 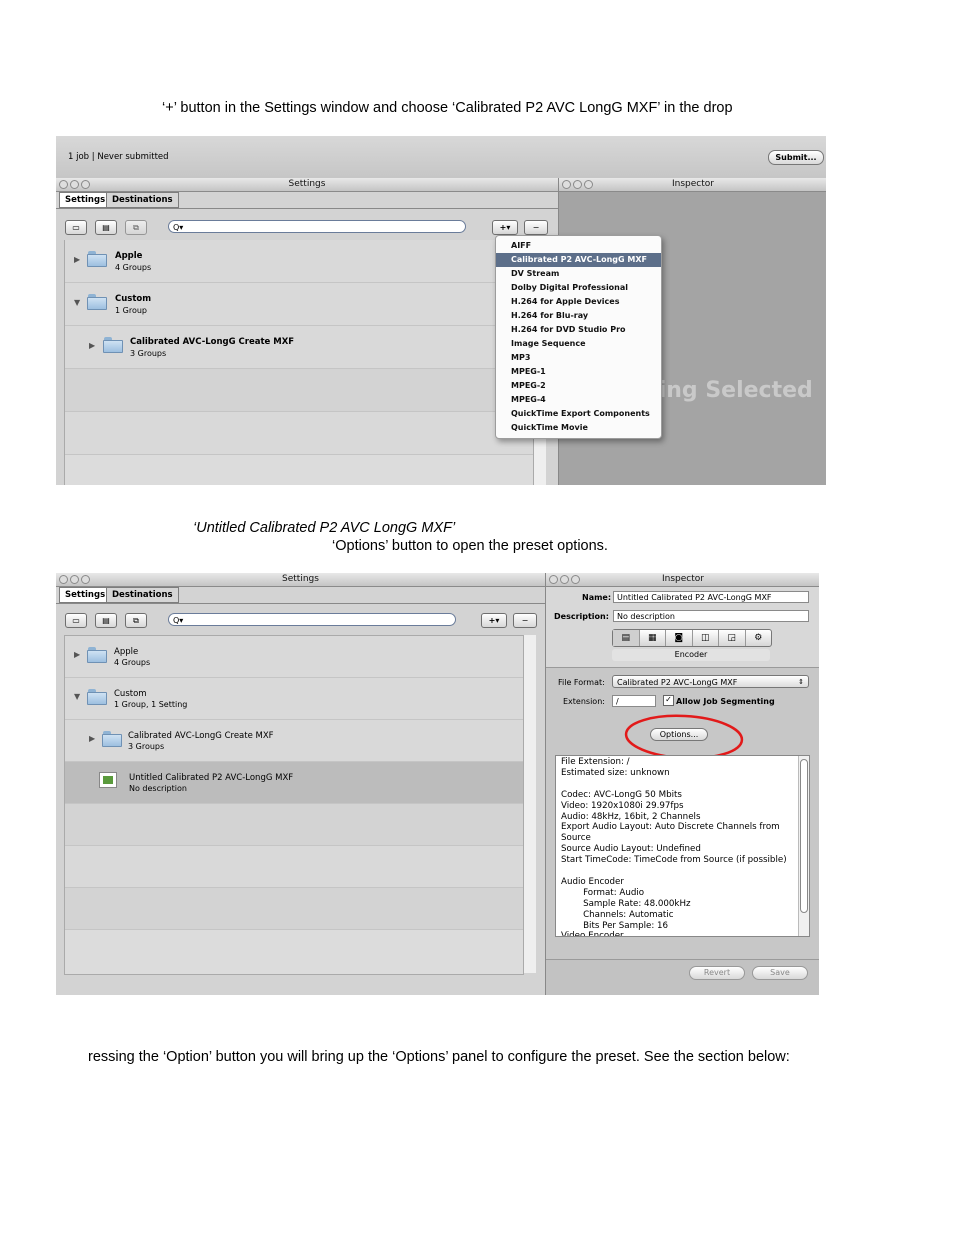 I want to click on geometry-tab-icon: ◫, so click(x=706, y=638).